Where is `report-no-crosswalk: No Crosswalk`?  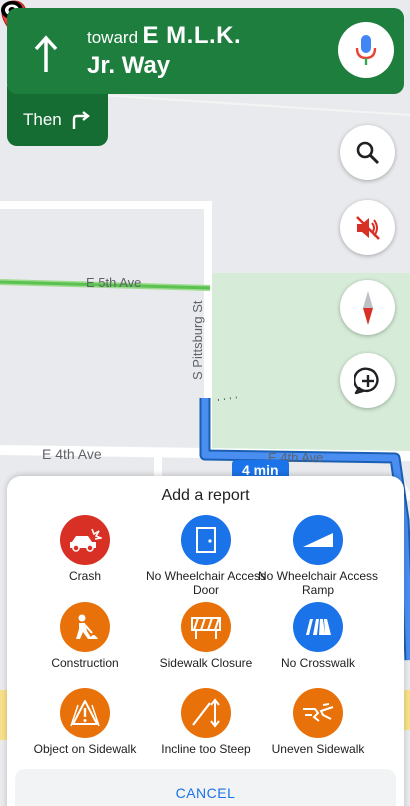
report-no-crosswalk: No Crosswalk is located at coordinates (318, 636).